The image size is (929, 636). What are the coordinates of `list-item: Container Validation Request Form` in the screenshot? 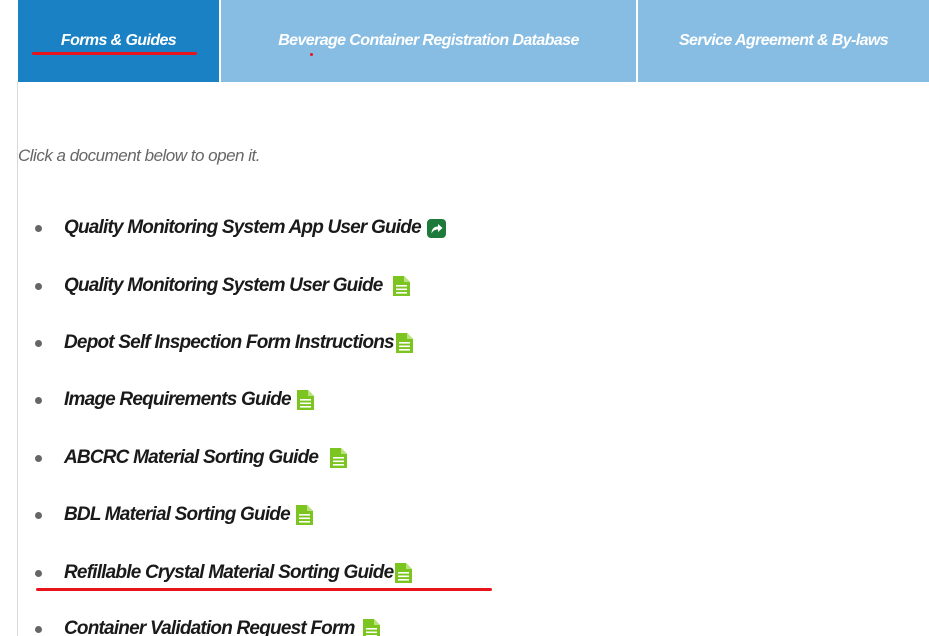 It's located at (207, 625).